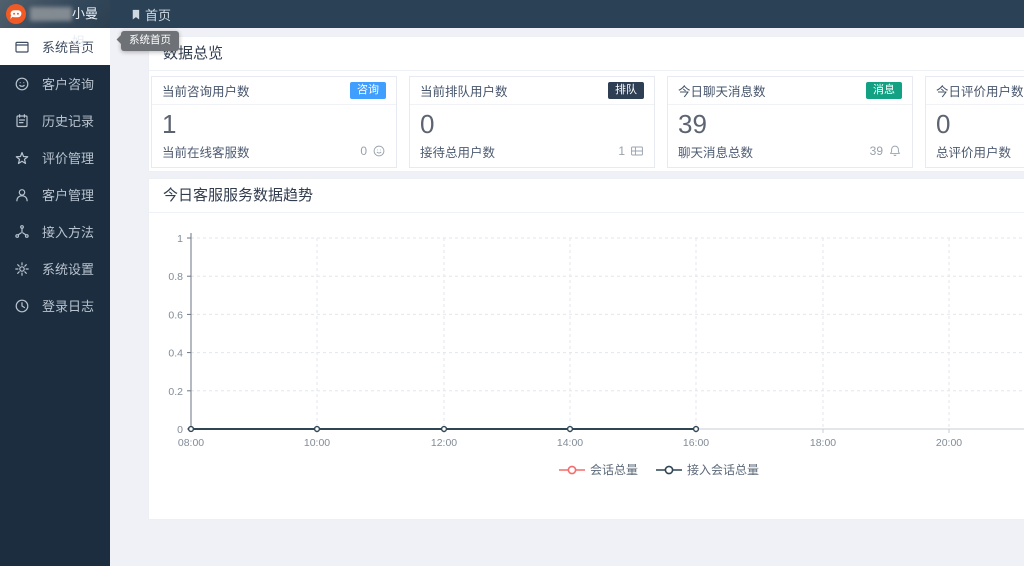 This screenshot has height=566, width=1024. What do you see at coordinates (586, 196) in the screenshot?
I see `chart-panel-title: 今日客服服务数据趋势` at bounding box center [586, 196].